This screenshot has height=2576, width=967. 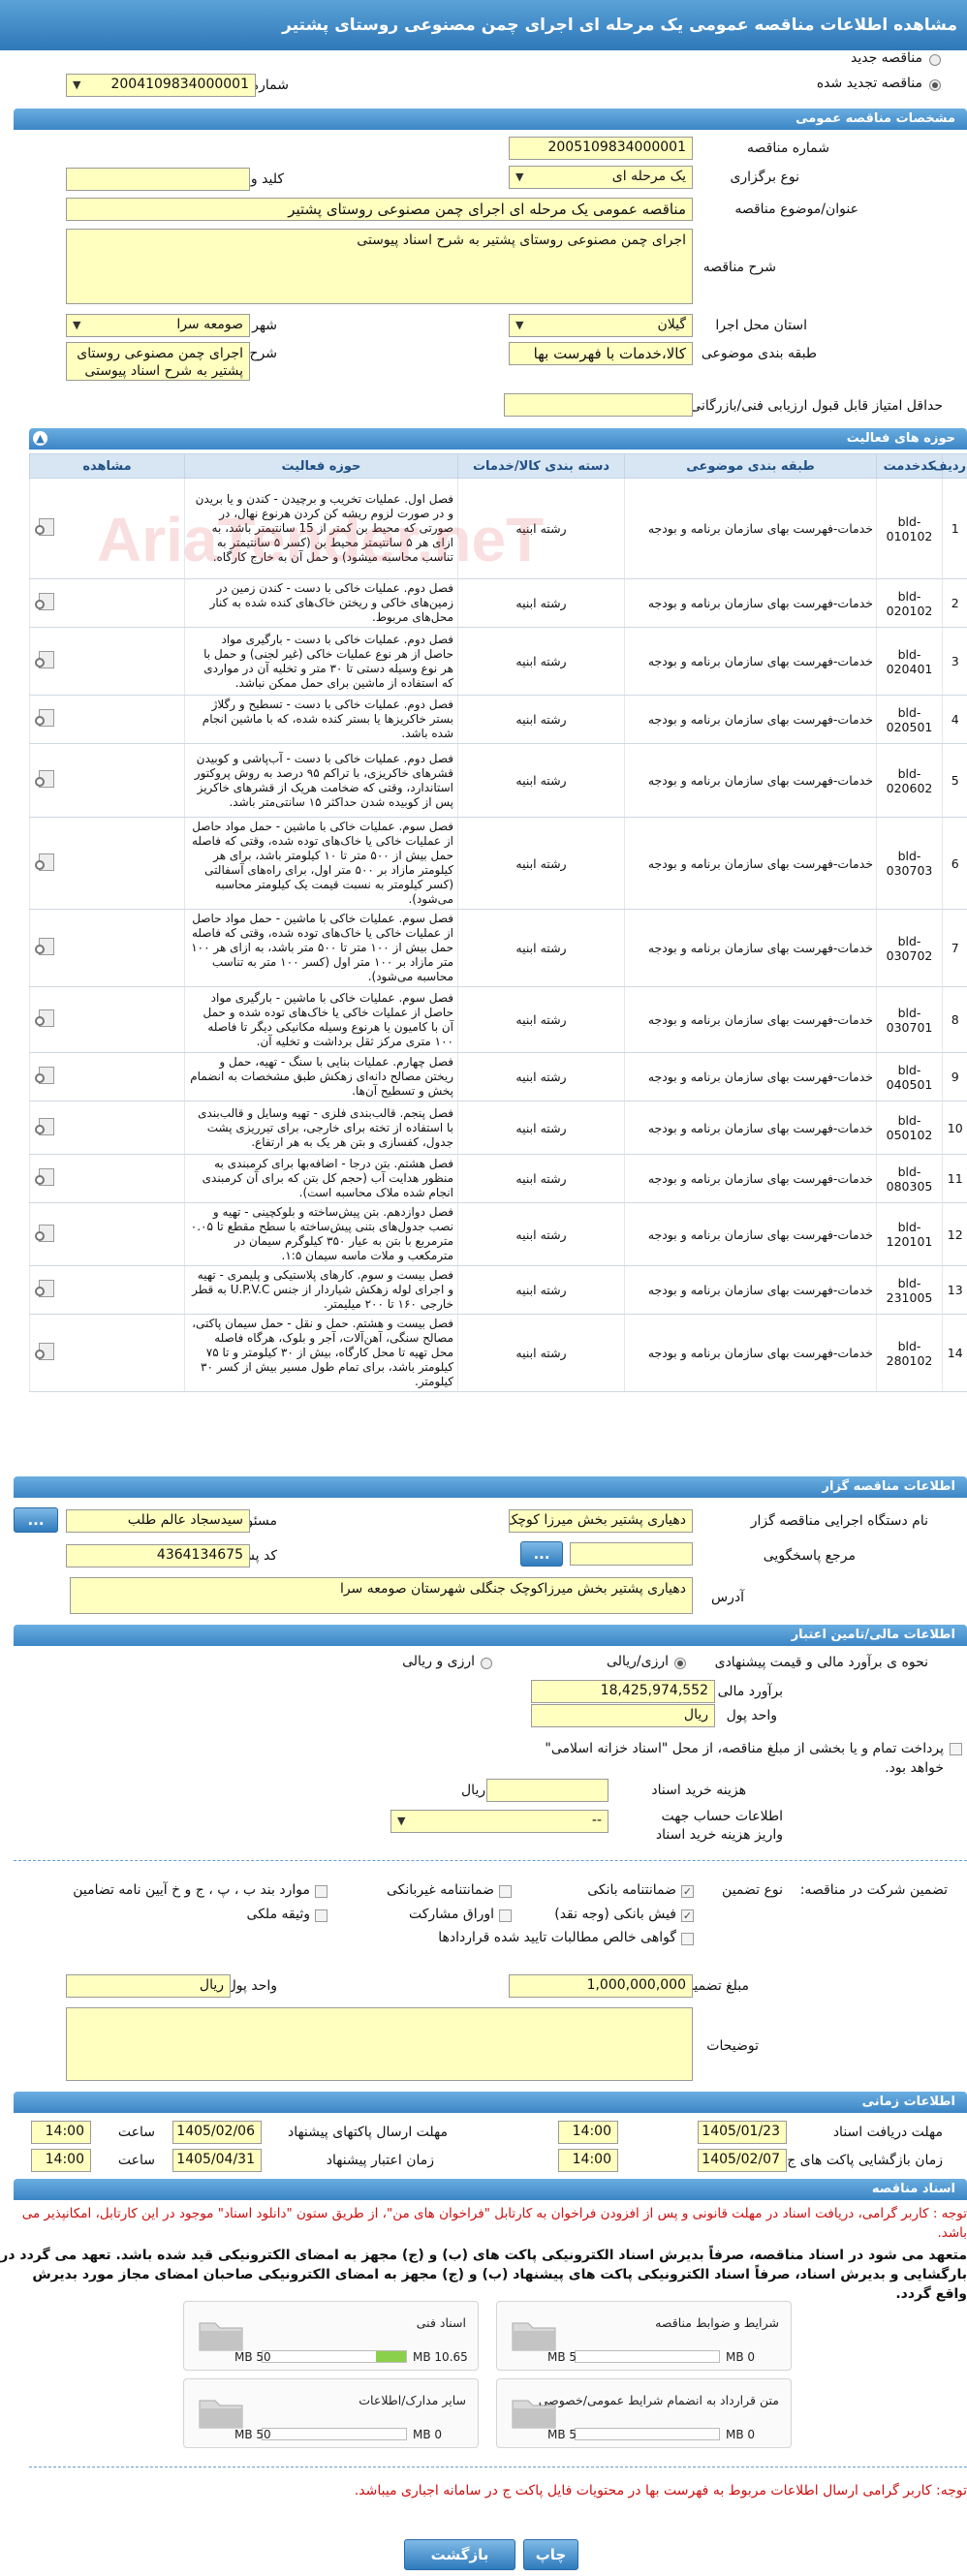 What do you see at coordinates (647, 2356) in the screenshot?
I see `upload-progress-bar` at bounding box center [647, 2356].